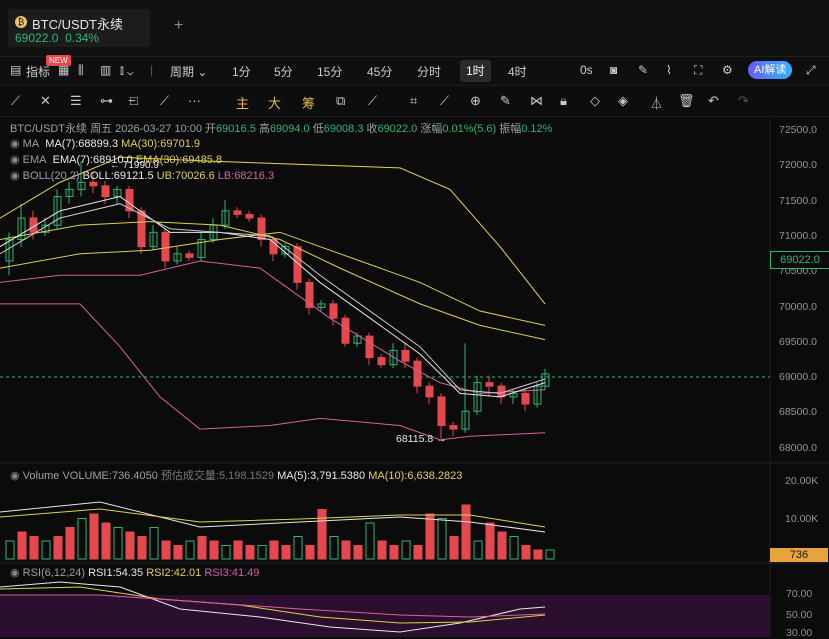  What do you see at coordinates (76, 101) in the screenshot?
I see `hlines-icon: ☰` at bounding box center [76, 101].